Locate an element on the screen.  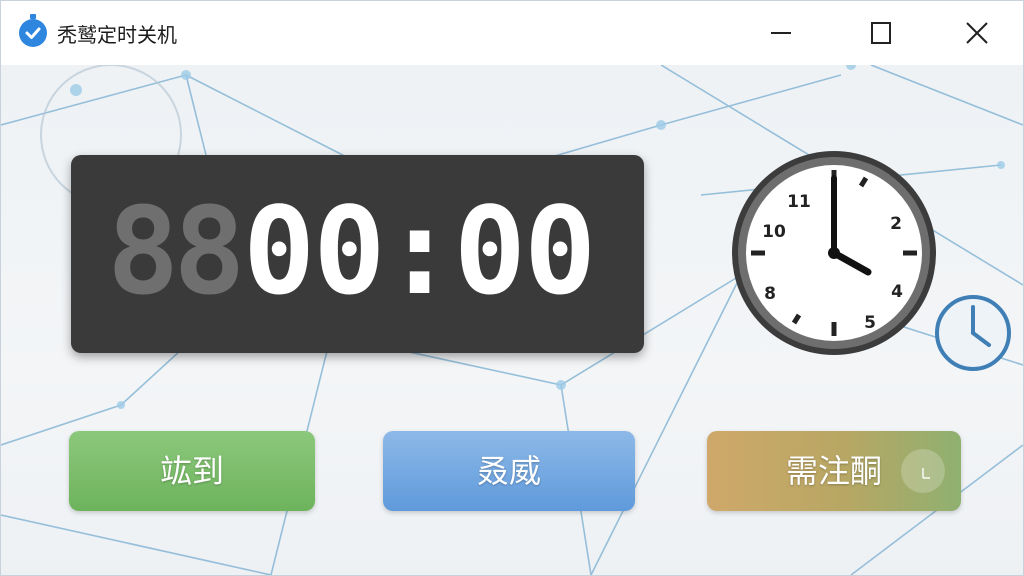
close-button is located at coordinates (977, 33).